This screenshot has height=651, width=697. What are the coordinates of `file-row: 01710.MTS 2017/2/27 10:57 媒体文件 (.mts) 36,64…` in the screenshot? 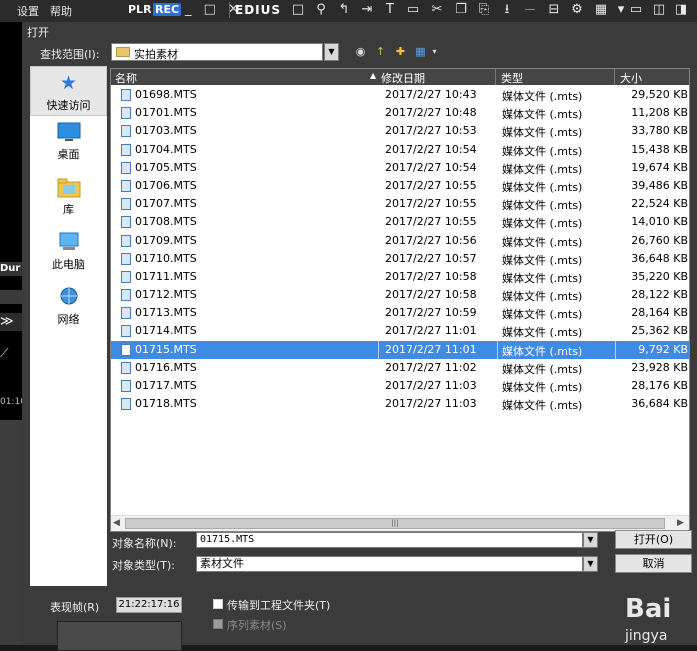 It's located at (400, 259).